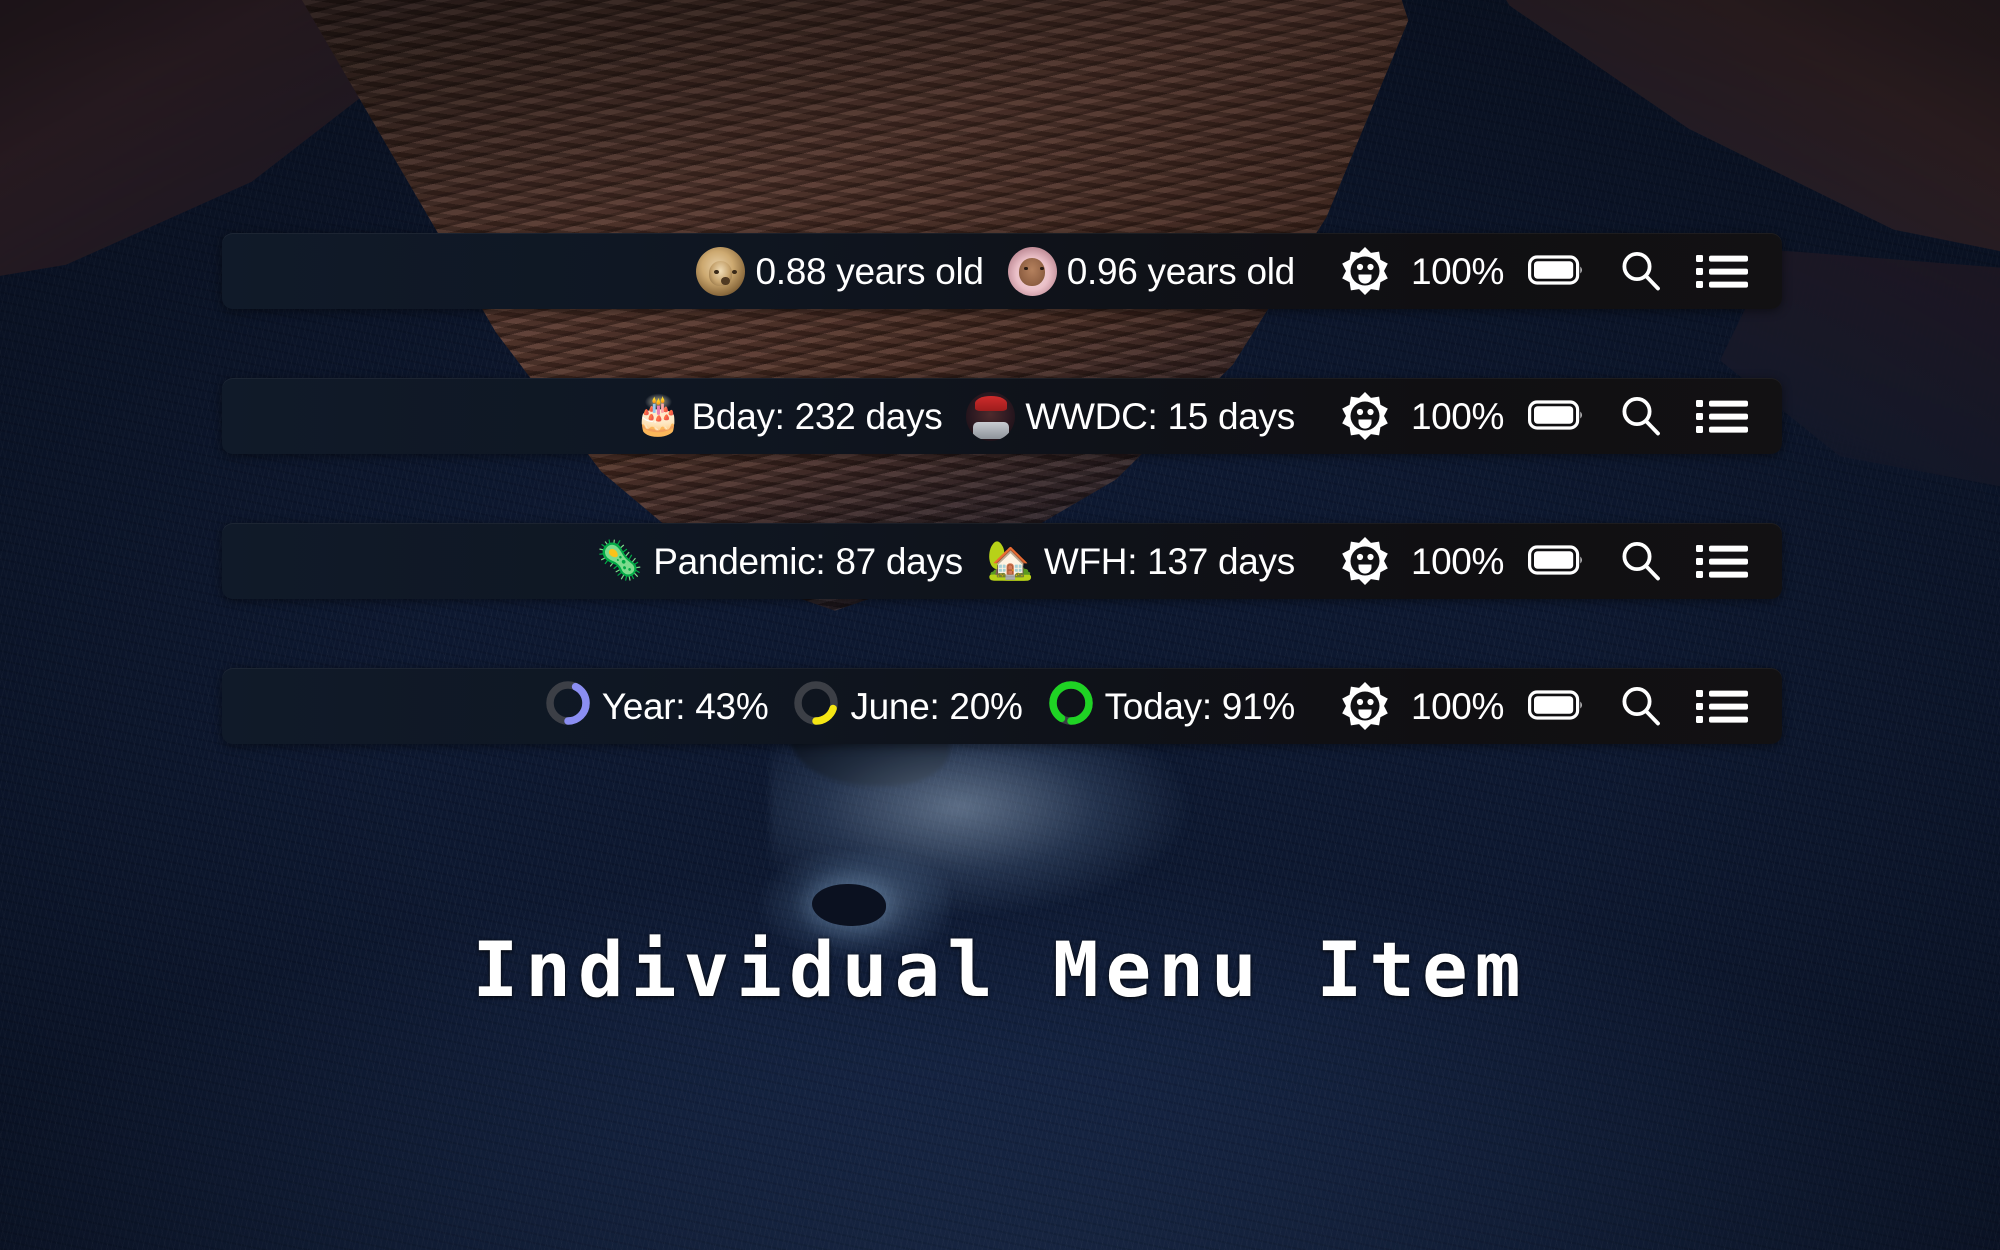 The height and width of the screenshot is (1250, 2000). I want to click on baby-avatar, so click(1032, 271).